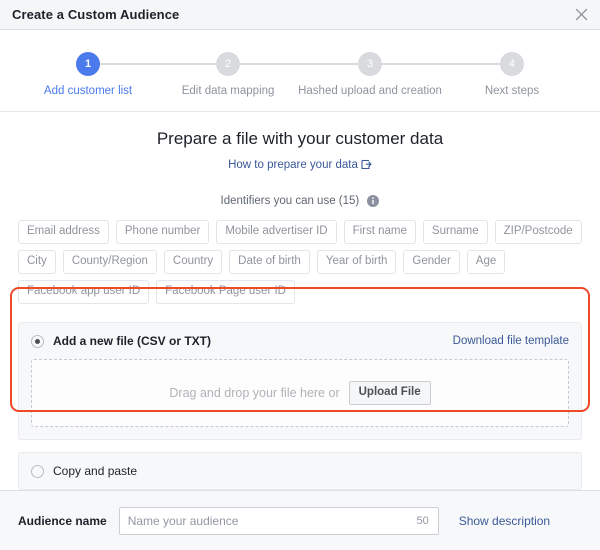  I want to click on copy-and-paste-radio, so click(37, 471).